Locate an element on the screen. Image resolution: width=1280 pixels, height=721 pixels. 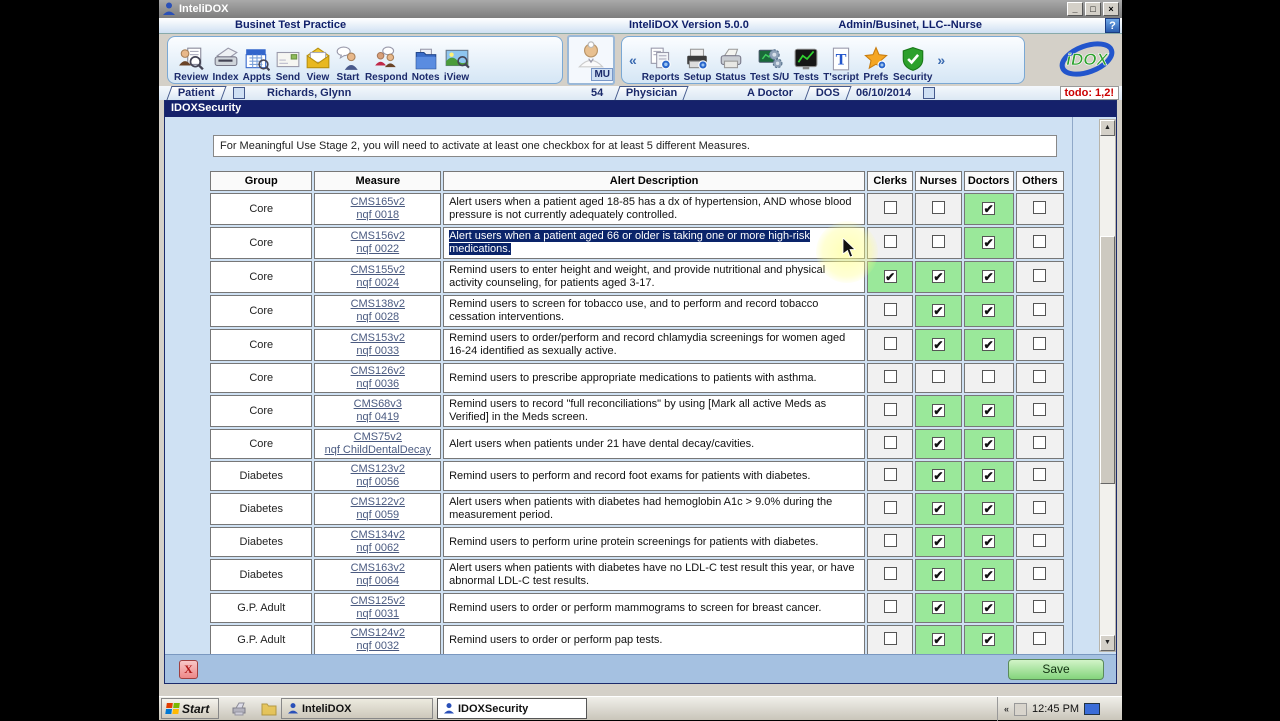
scroll-up-icon: ▲ is located at coordinates (1107, 128).